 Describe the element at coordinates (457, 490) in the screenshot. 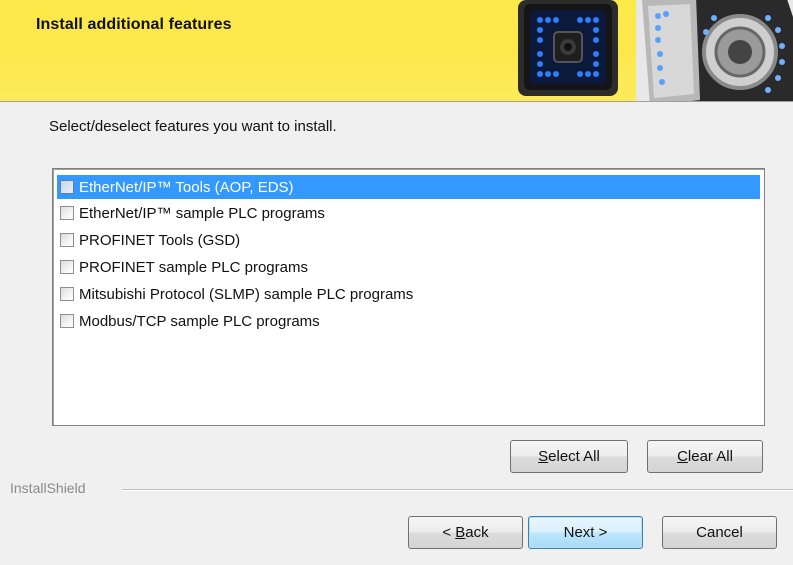

I see `footer-divider` at that location.